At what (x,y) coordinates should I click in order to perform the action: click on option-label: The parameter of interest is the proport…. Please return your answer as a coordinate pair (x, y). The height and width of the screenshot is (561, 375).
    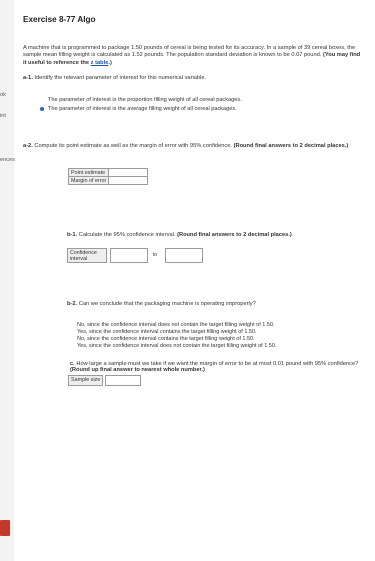
    Looking at the image, I should click on (145, 100).